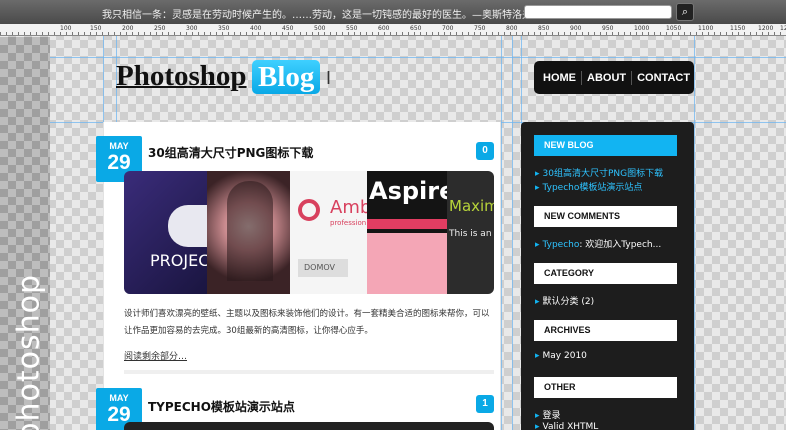 The width and height of the screenshot is (786, 430). I want to click on ruler-tick: 350, so click(224, 28).